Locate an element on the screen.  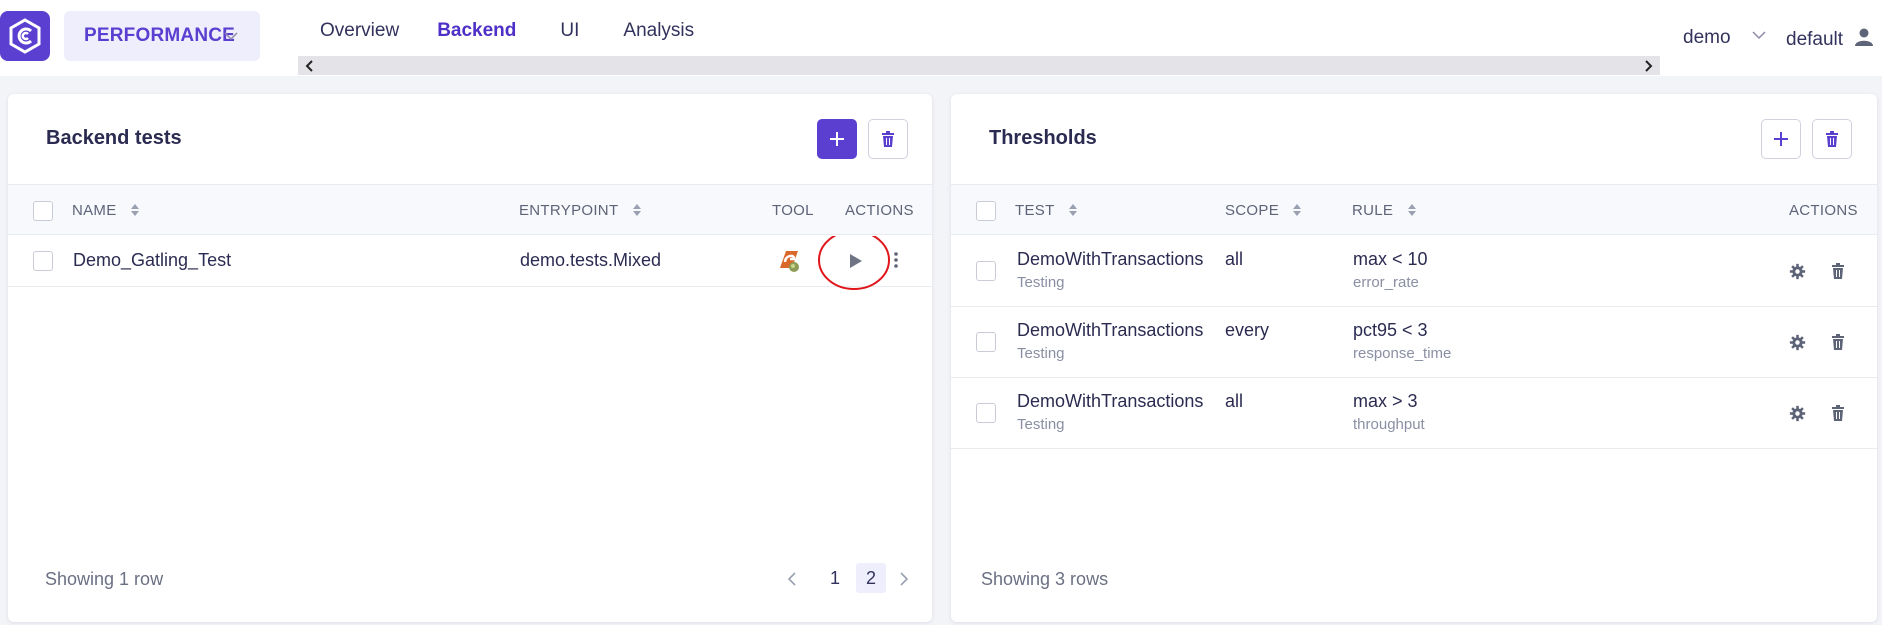
column-header-entrypoint: ENTRYPOINT is located at coordinates (580, 210).